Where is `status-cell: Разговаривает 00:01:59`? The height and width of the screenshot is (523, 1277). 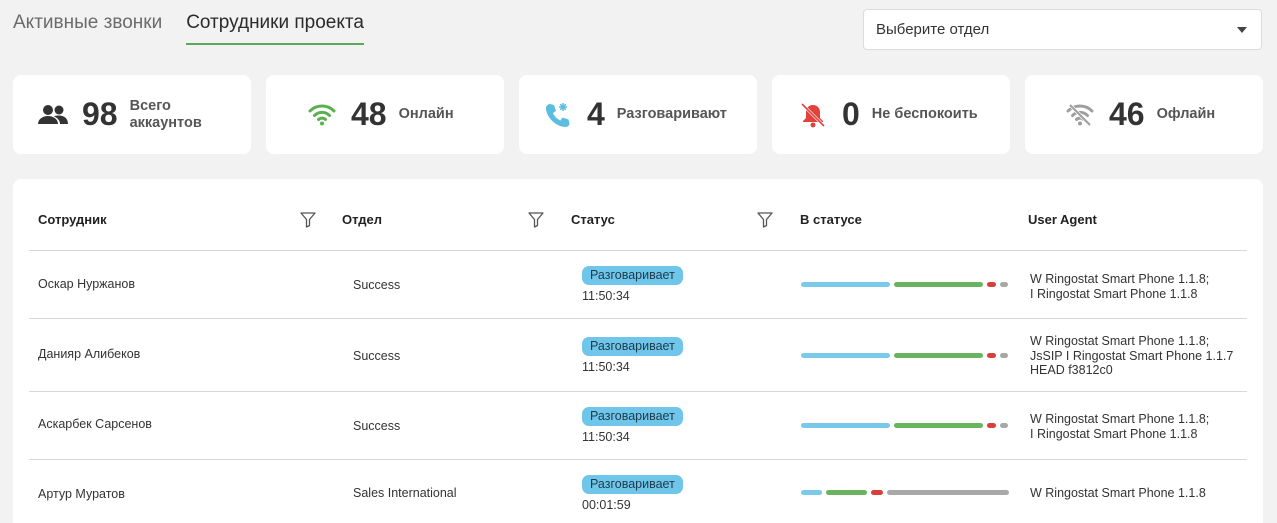 status-cell: Разговаривает 00:01:59 is located at coordinates (632, 493).